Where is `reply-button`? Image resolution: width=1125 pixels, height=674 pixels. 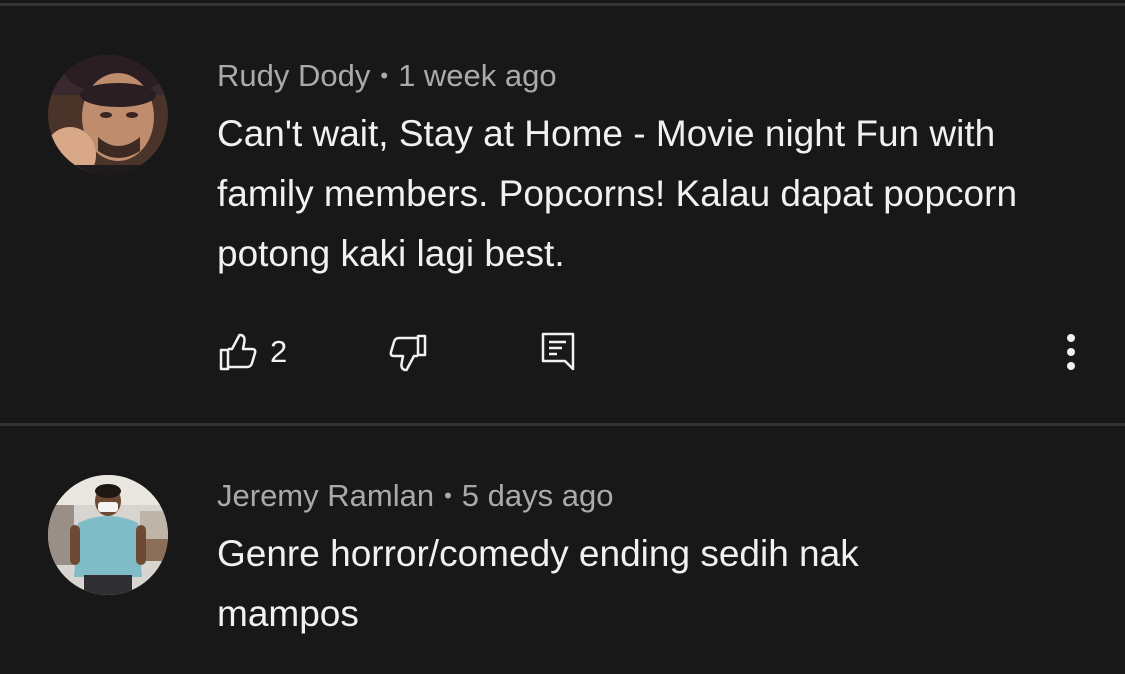
reply-button is located at coordinates (558, 352).